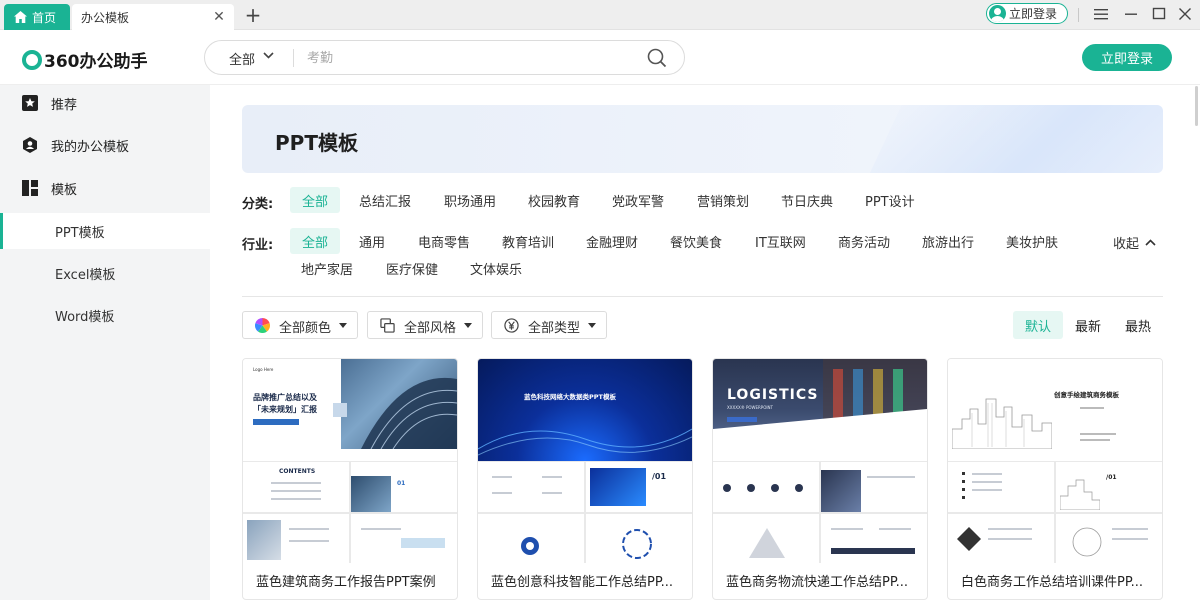  What do you see at coordinates (32, 59) in the screenshot?
I see `logo-icon` at bounding box center [32, 59].